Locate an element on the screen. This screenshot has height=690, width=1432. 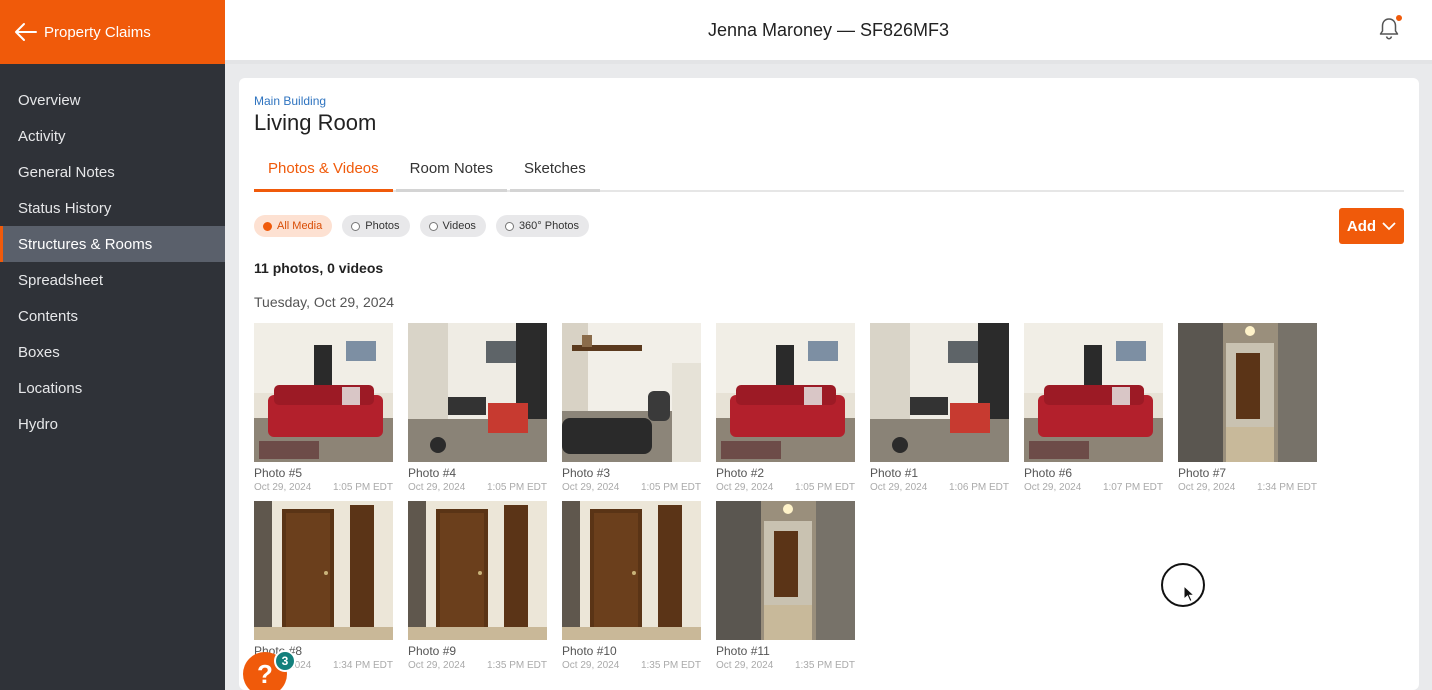
filter-all-media: All Media is located at coordinates (293, 226).